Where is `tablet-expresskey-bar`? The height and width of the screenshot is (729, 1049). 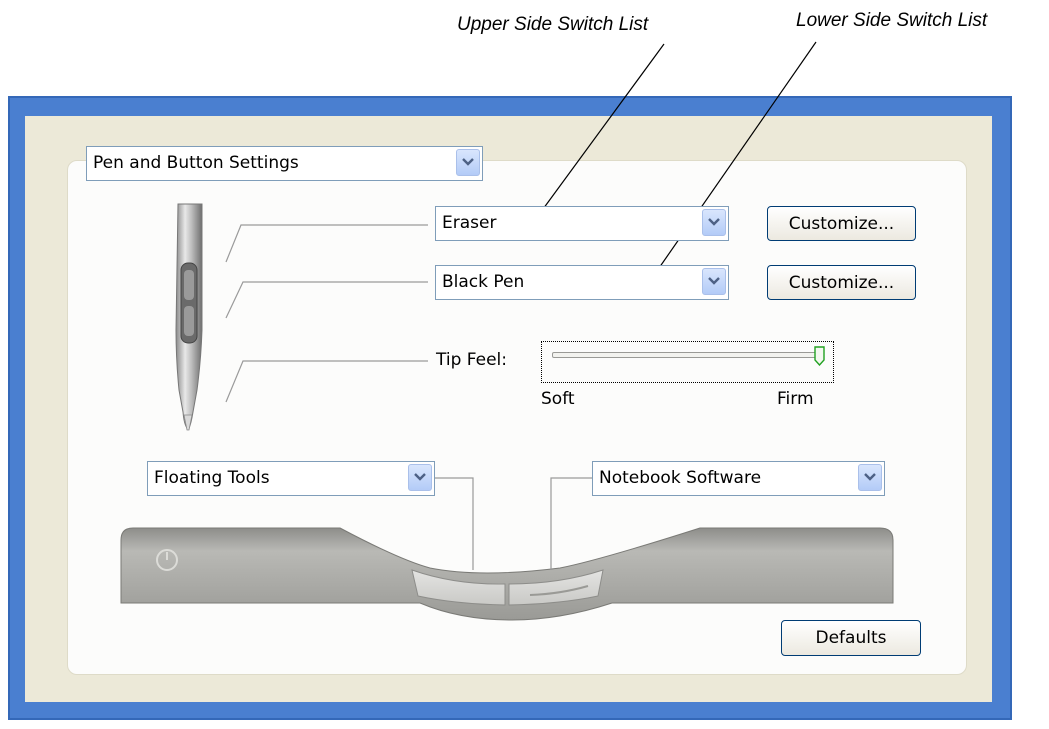
tablet-expresskey-bar is located at coordinates (507, 574).